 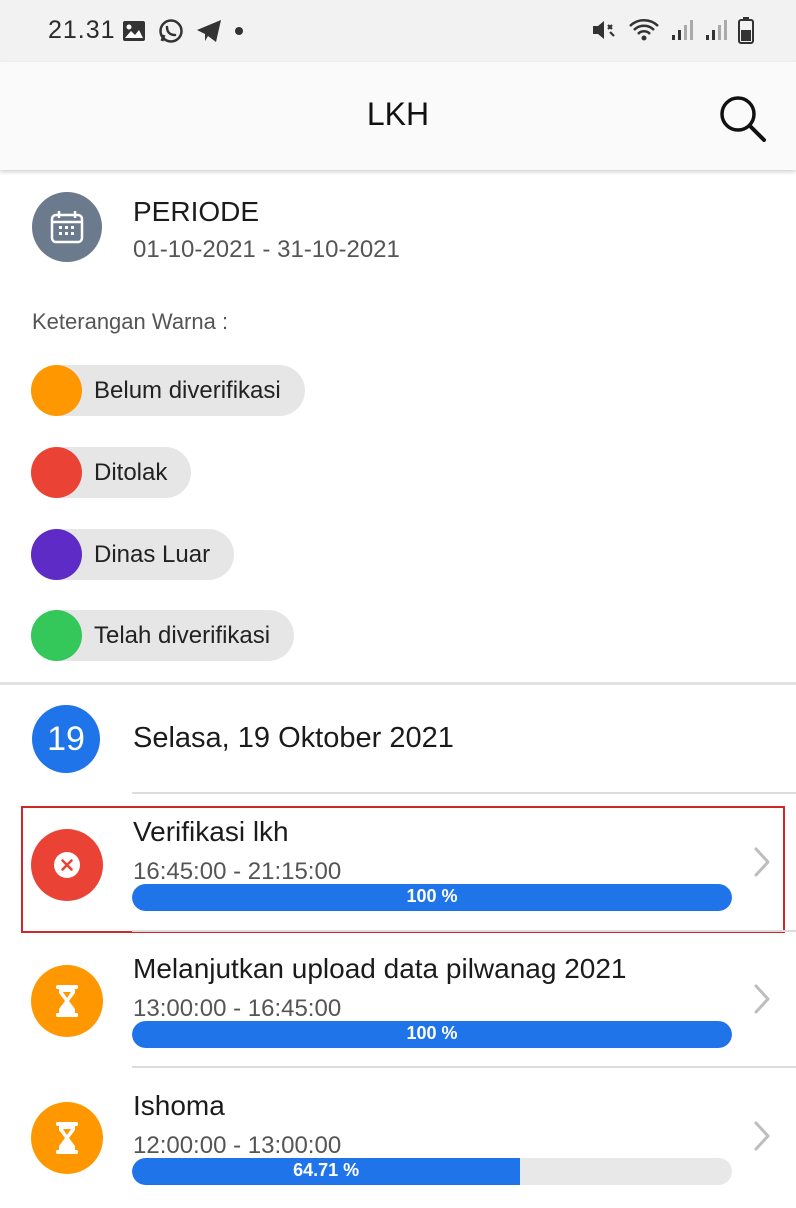 I want to click on wifi-icon, so click(x=644, y=30).